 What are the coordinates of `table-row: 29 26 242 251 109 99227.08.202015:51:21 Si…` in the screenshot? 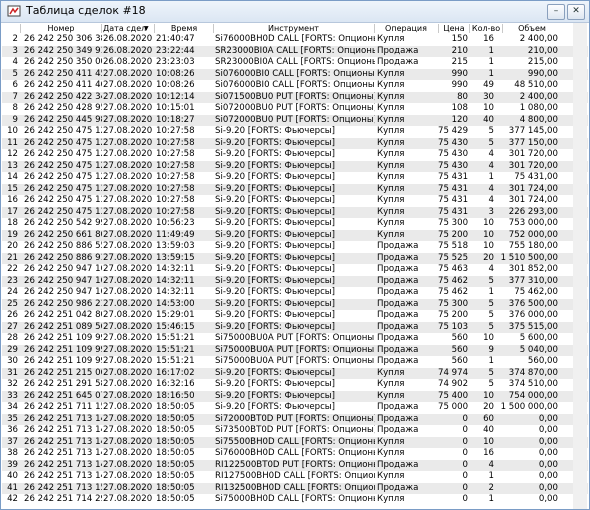 It's located at (295, 350).